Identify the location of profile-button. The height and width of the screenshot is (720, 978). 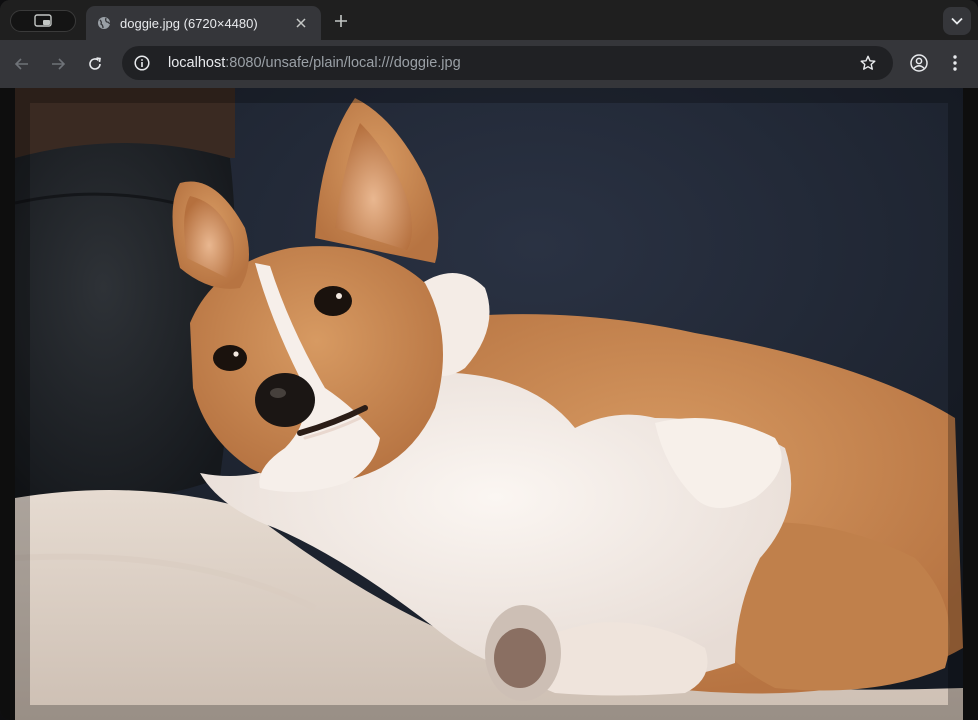
(919, 63).